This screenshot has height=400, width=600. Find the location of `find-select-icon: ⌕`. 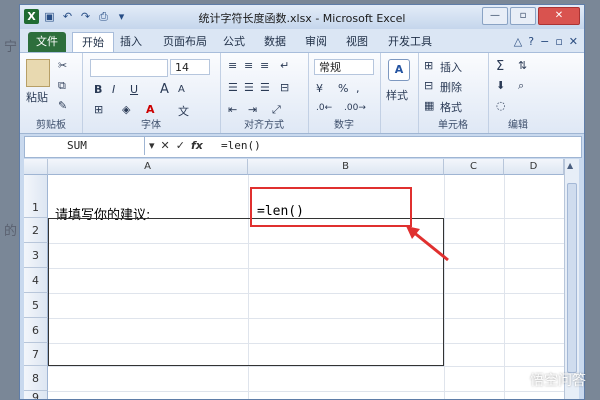

find-select-icon: ⌕ is located at coordinates (521, 86).